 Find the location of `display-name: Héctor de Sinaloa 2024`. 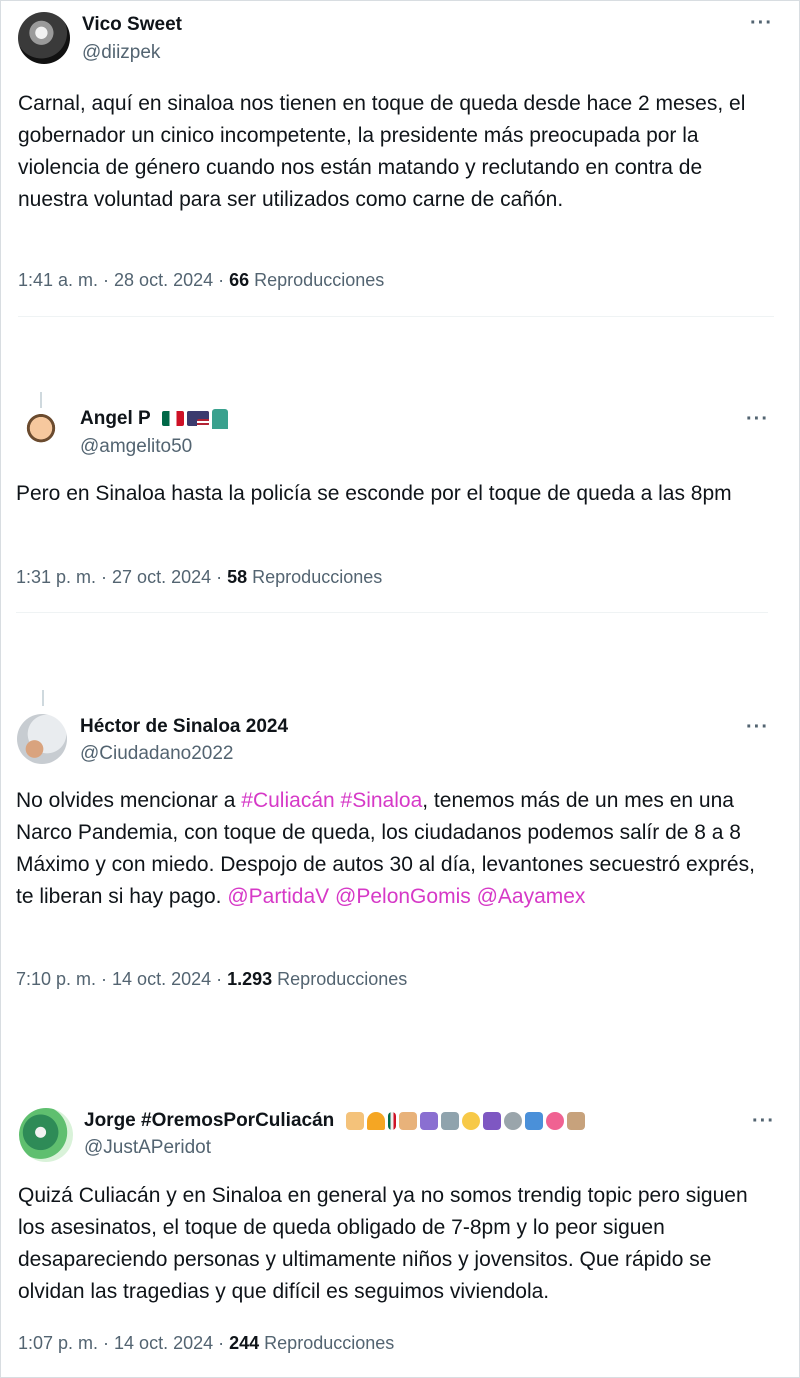

display-name: Héctor de Sinaloa 2024 is located at coordinates (184, 727).